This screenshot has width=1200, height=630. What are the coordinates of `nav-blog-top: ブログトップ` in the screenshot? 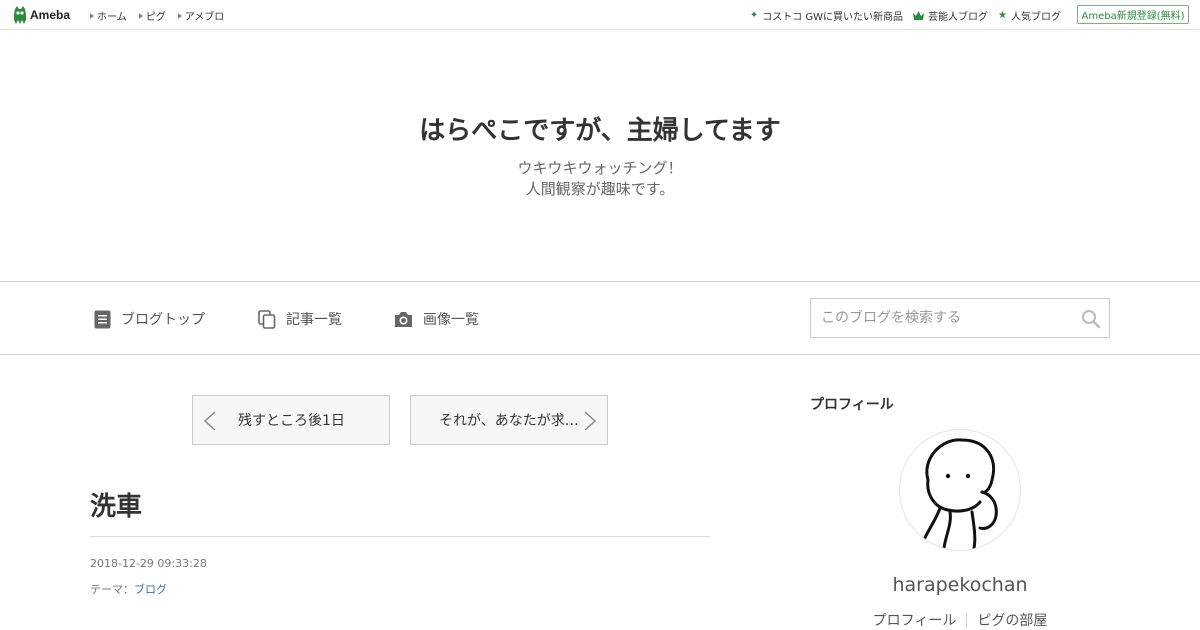 It's located at (149, 319).